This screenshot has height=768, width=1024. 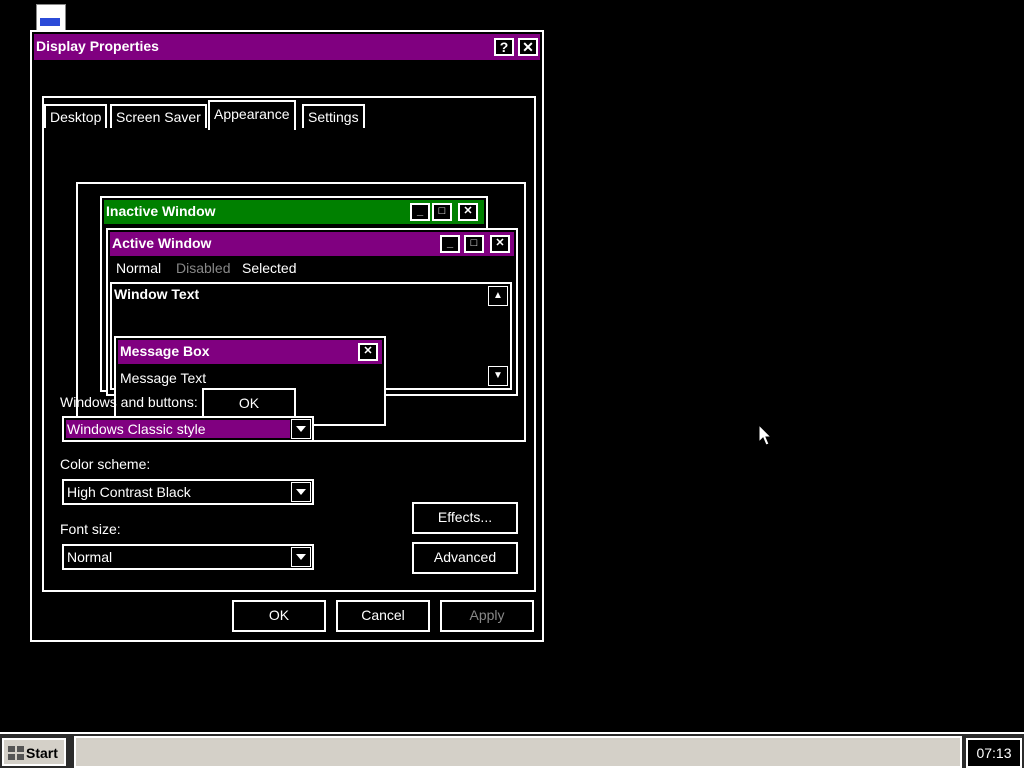 What do you see at coordinates (178, 429) in the screenshot?
I see `windows-buttons-value: Windows Classic style` at bounding box center [178, 429].